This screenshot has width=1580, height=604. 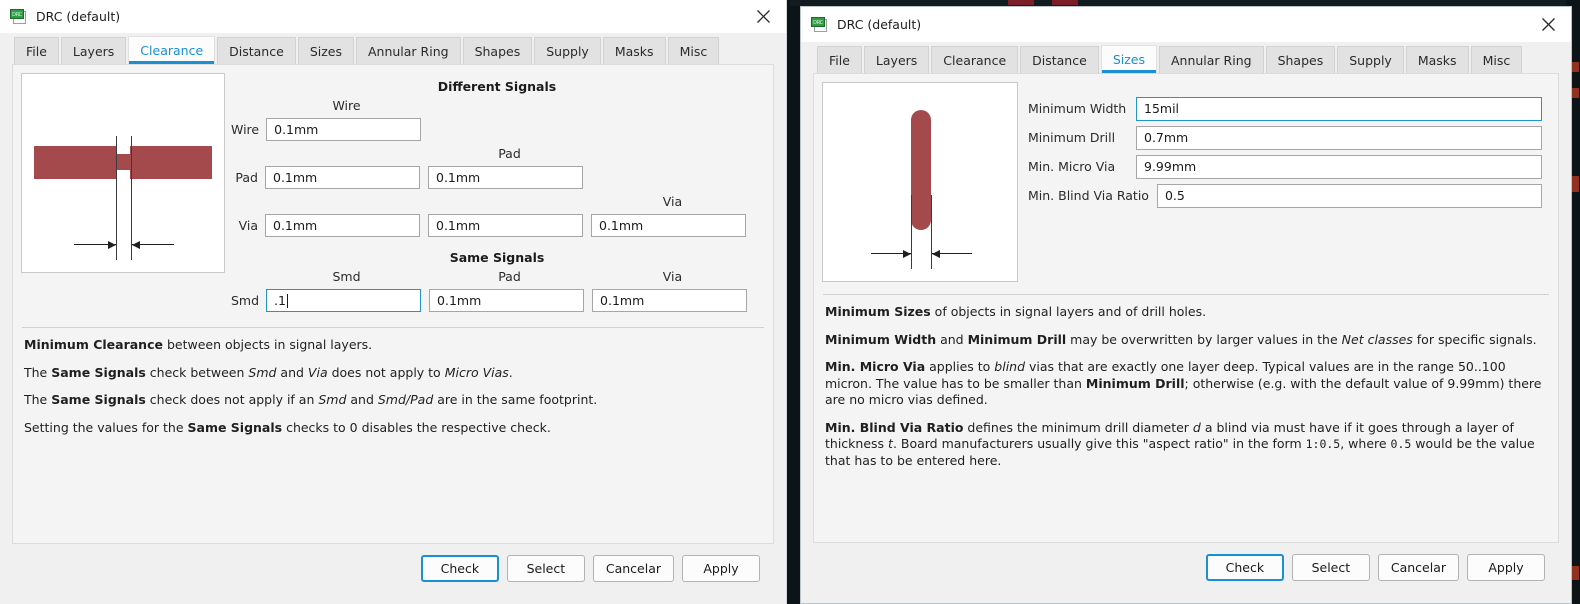 I want to click on field-row: Min. Blind Via Ratio 0.5, so click(x=1285, y=195).